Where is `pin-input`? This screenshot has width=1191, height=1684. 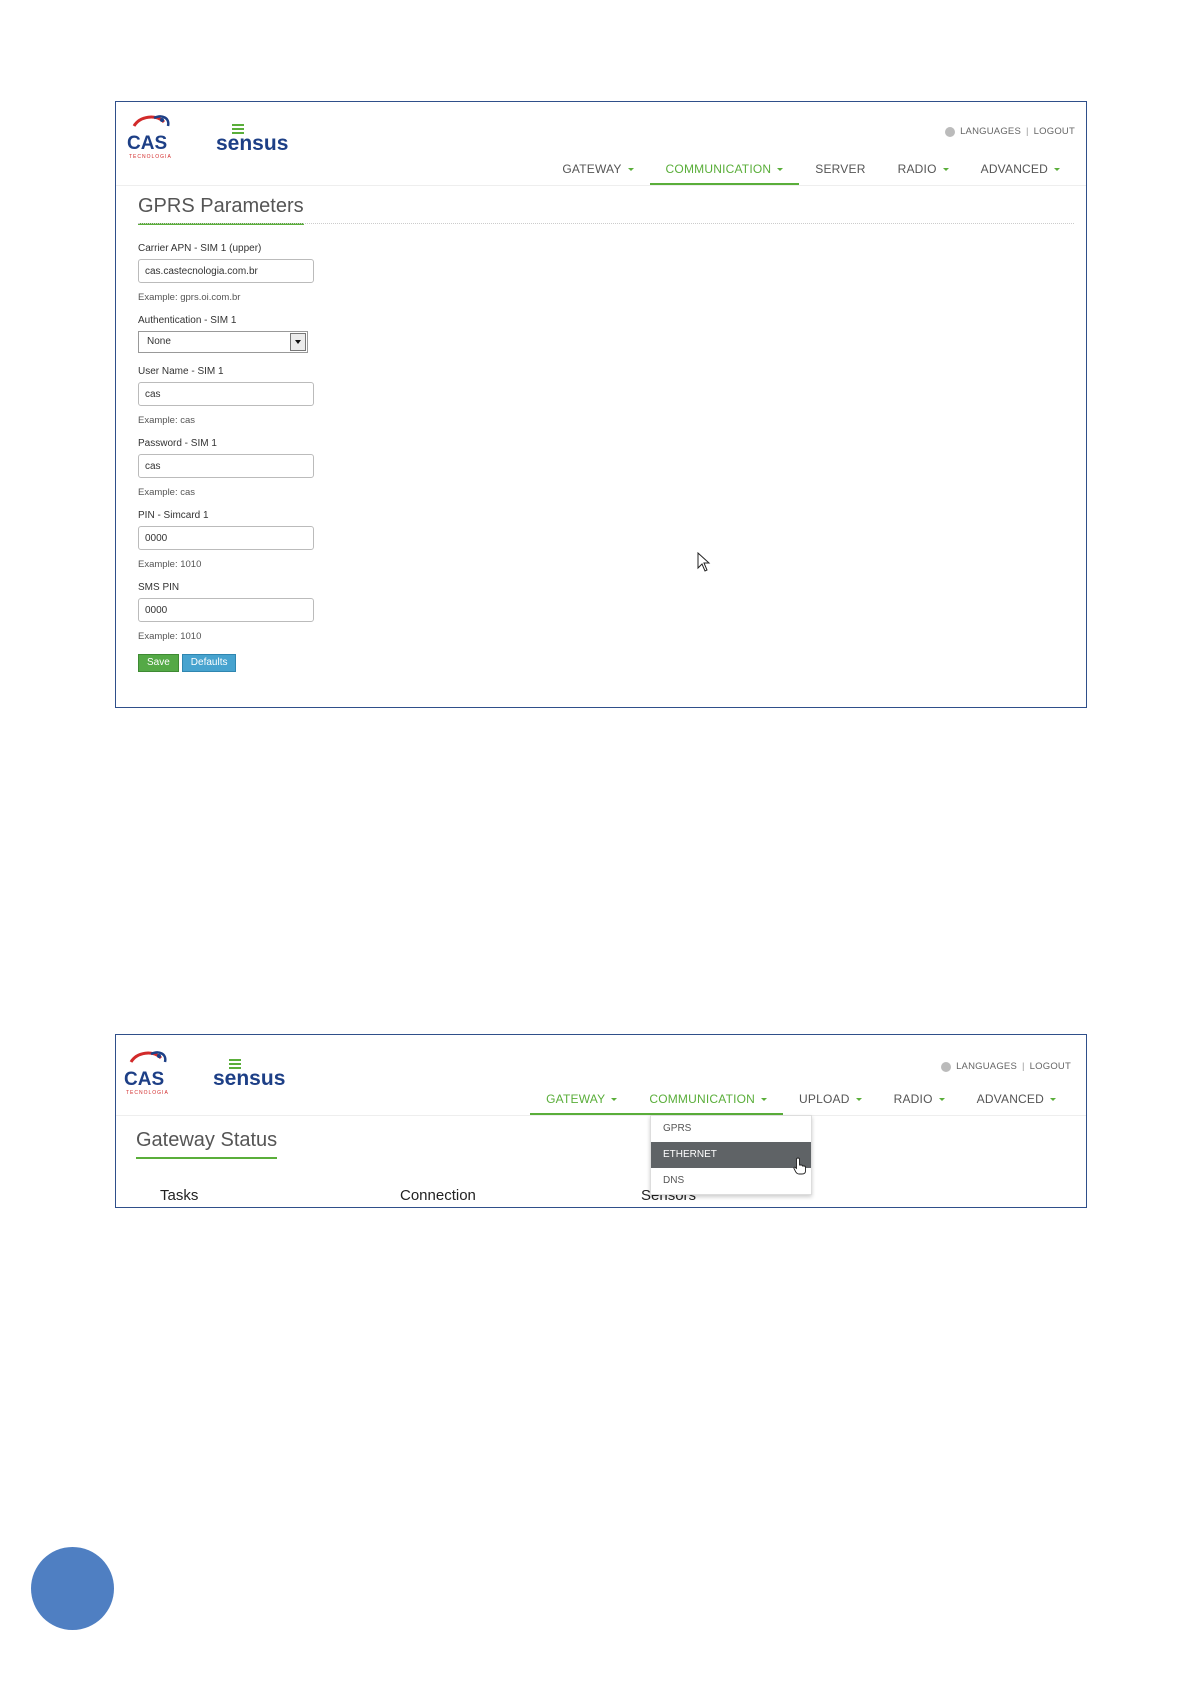
pin-input is located at coordinates (226, 538).